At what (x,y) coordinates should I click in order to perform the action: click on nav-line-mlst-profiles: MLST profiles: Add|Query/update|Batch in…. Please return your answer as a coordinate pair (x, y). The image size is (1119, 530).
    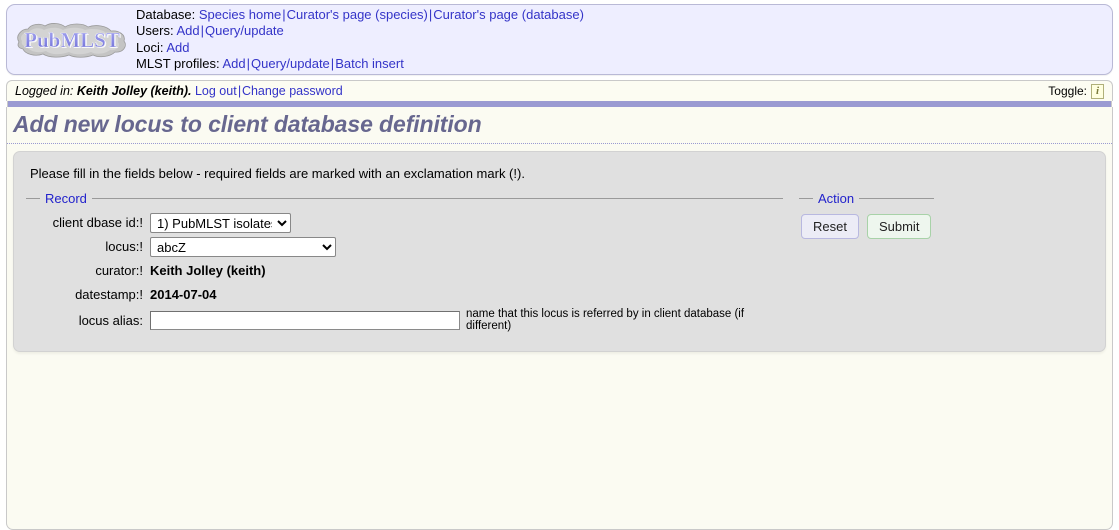
    Looking at the image, I should click on (624, 64).